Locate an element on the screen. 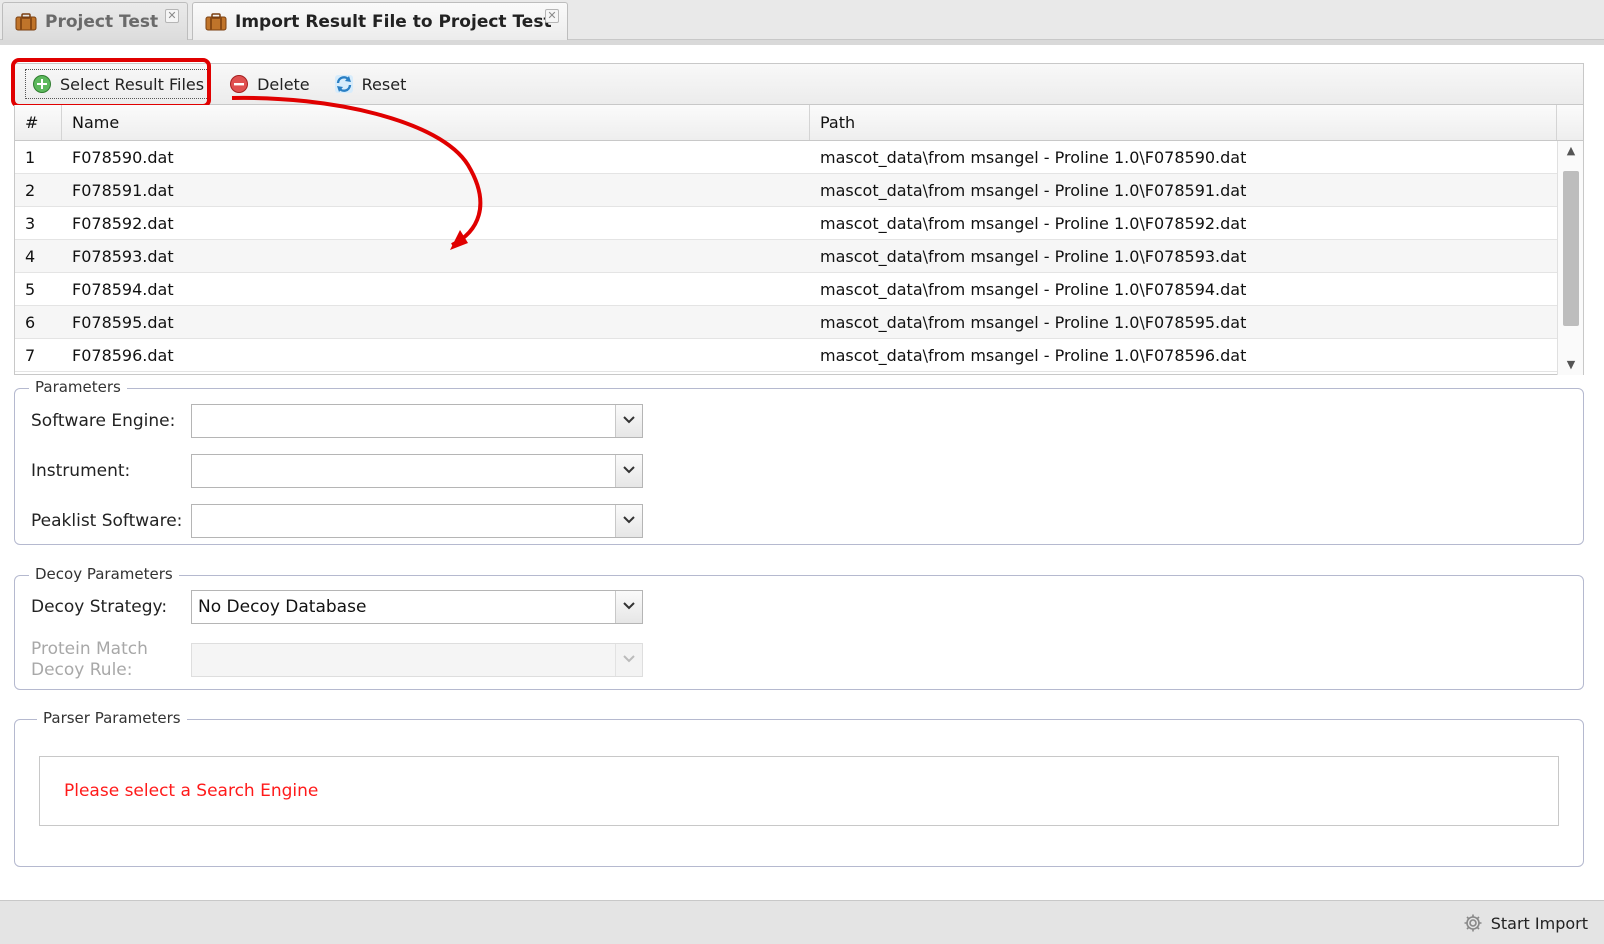 The height and width of the screenshot is (944, 1604). row-number: 5 is located at coordinates (30, 289).